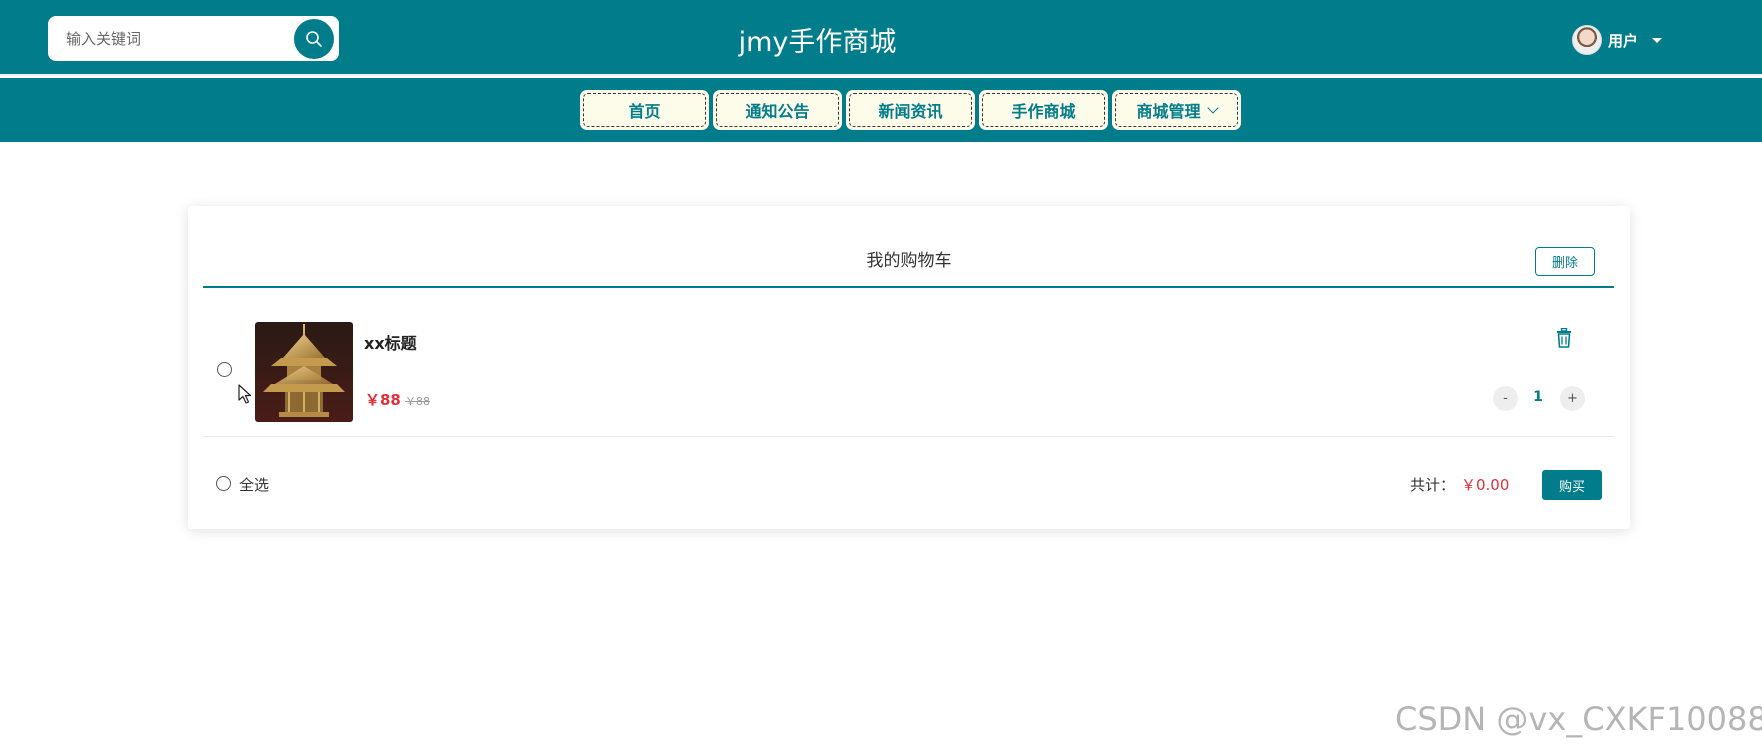 The width and height of the screenshot is (1762, 753). Describe the element at coordinates (390, 342) in the screenshot. I see `item-title: xx标题` at that location.